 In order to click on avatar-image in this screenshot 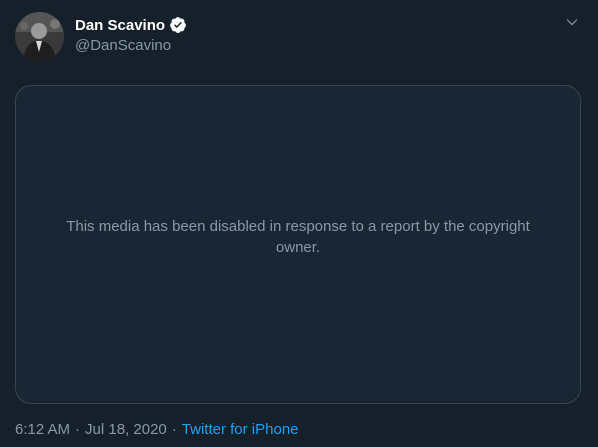, I will do `click(39, 36)`.